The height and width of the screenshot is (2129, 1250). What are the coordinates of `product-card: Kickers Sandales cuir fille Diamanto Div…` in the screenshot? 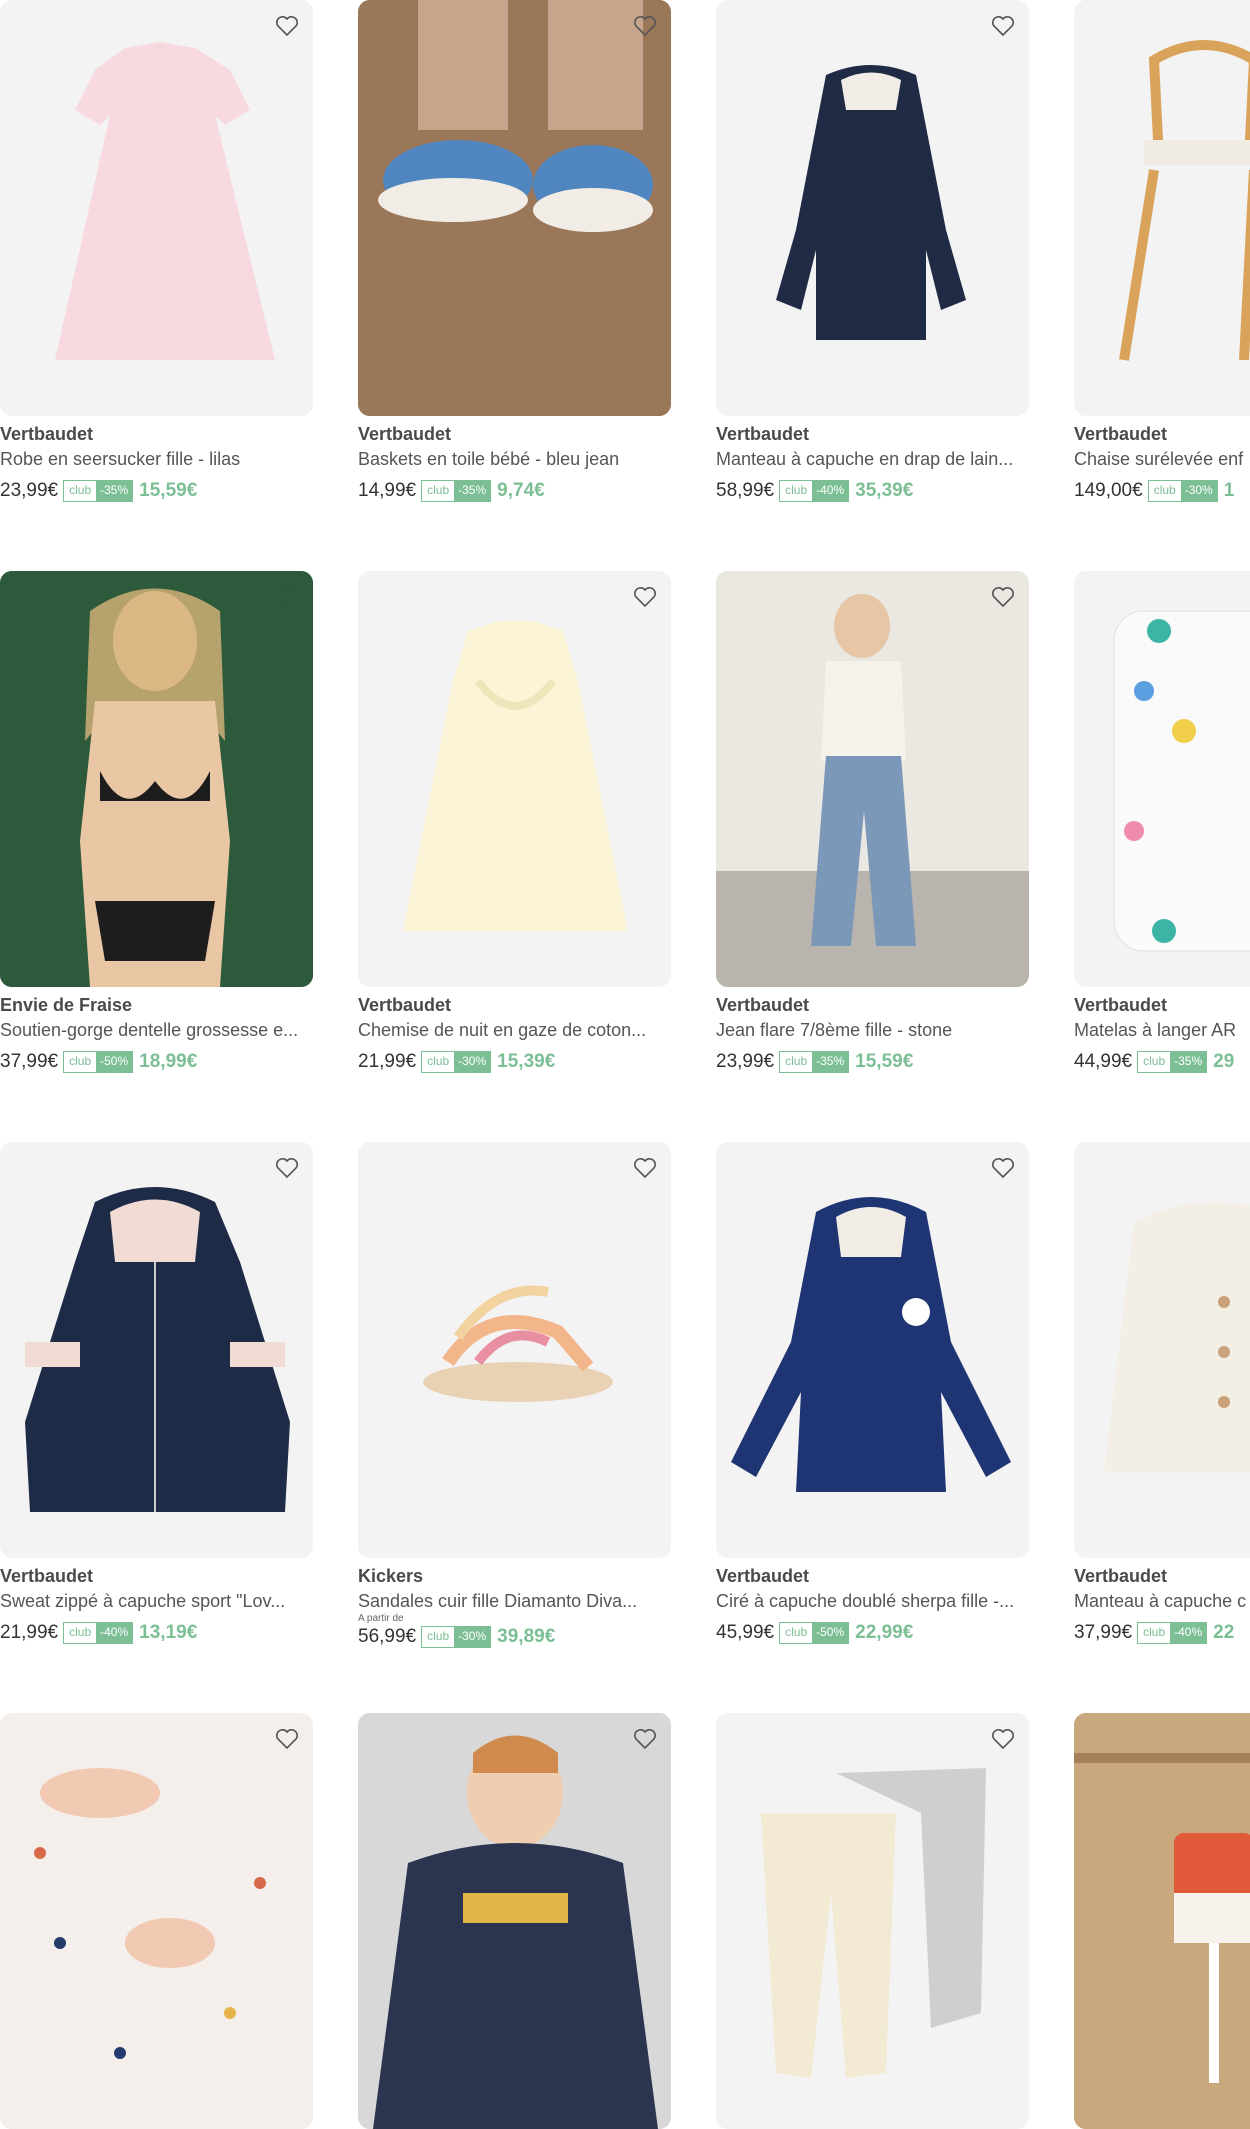 It's located at (514, 1396).